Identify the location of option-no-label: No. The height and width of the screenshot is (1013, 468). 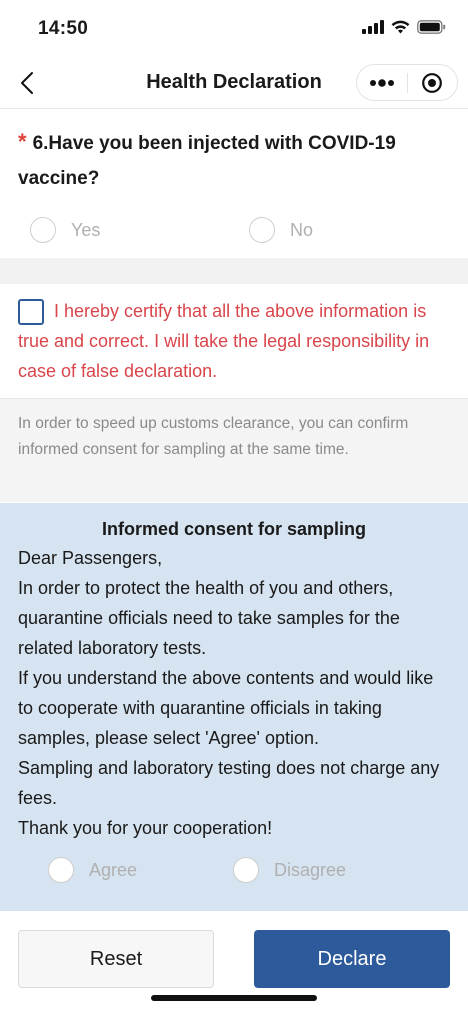
(302, 229).